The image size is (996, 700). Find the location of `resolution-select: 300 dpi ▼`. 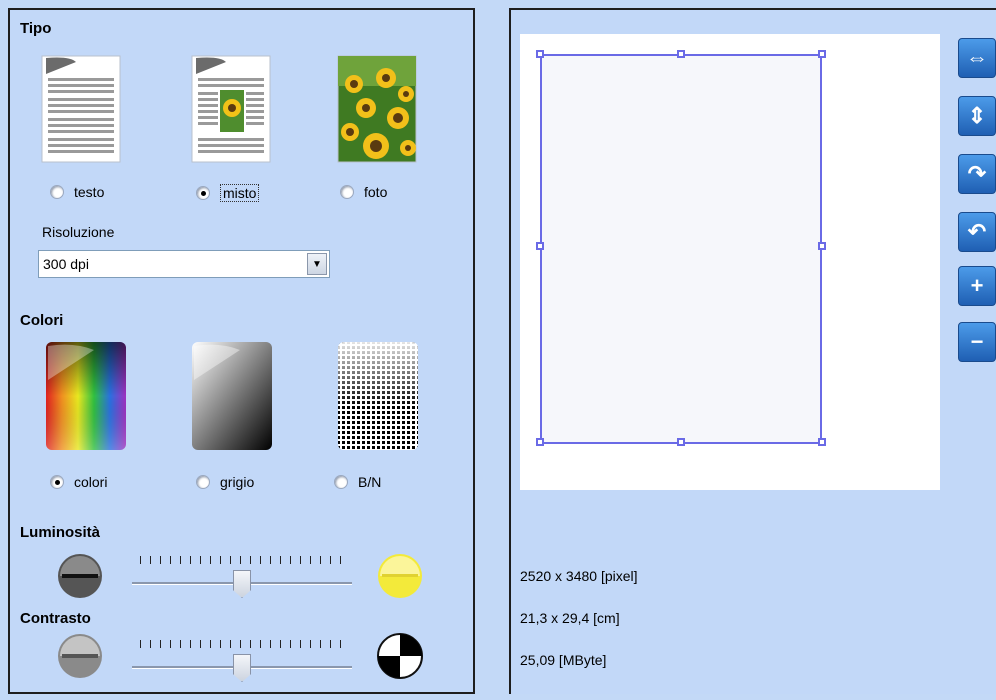

resolution-select: 300 dpi ▼ is located at coordinates (184, 264).